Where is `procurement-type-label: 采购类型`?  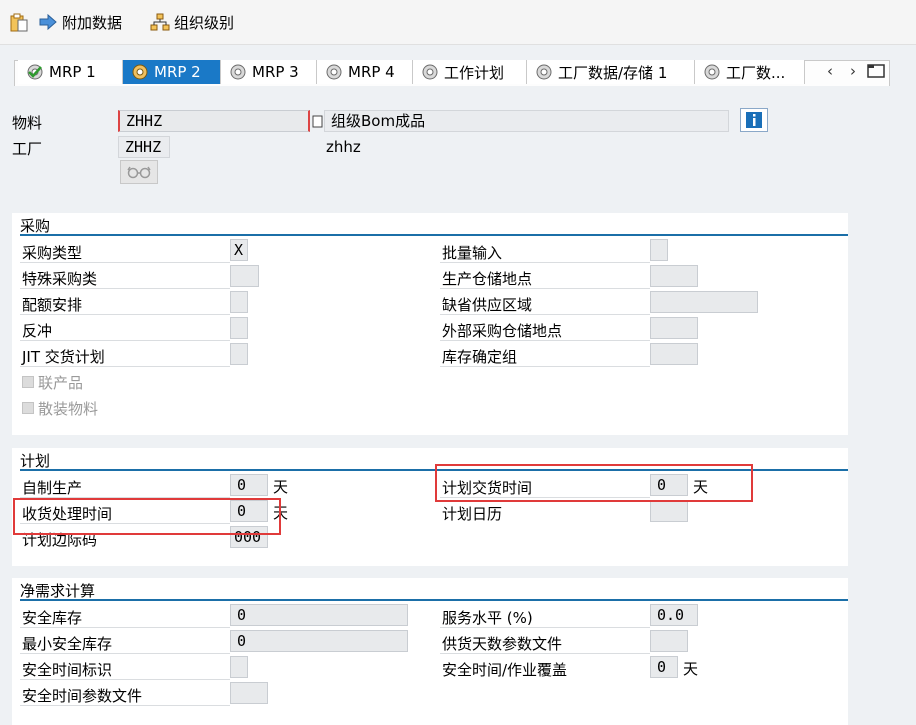 procurement-type-label: 采购类型 is located at coordinates (52, 253).